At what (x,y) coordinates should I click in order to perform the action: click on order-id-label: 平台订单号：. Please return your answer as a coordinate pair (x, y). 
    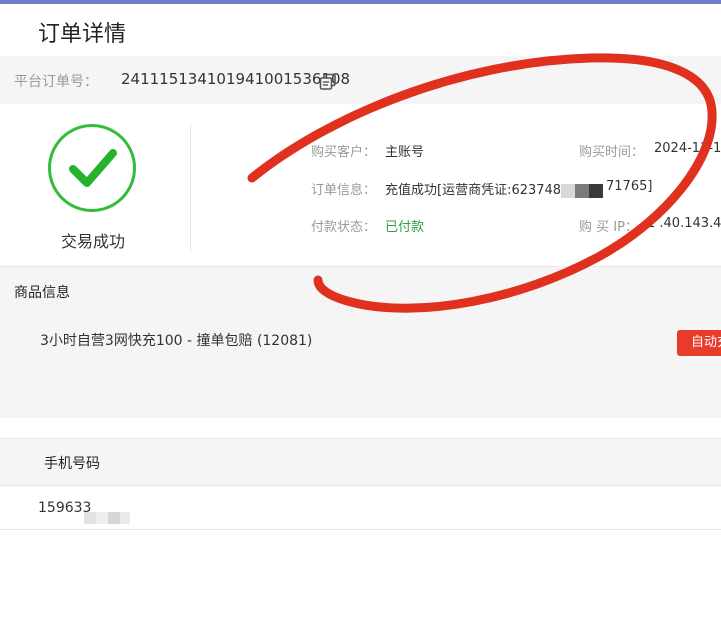
    Looking at the image, I should click on (56, 82).